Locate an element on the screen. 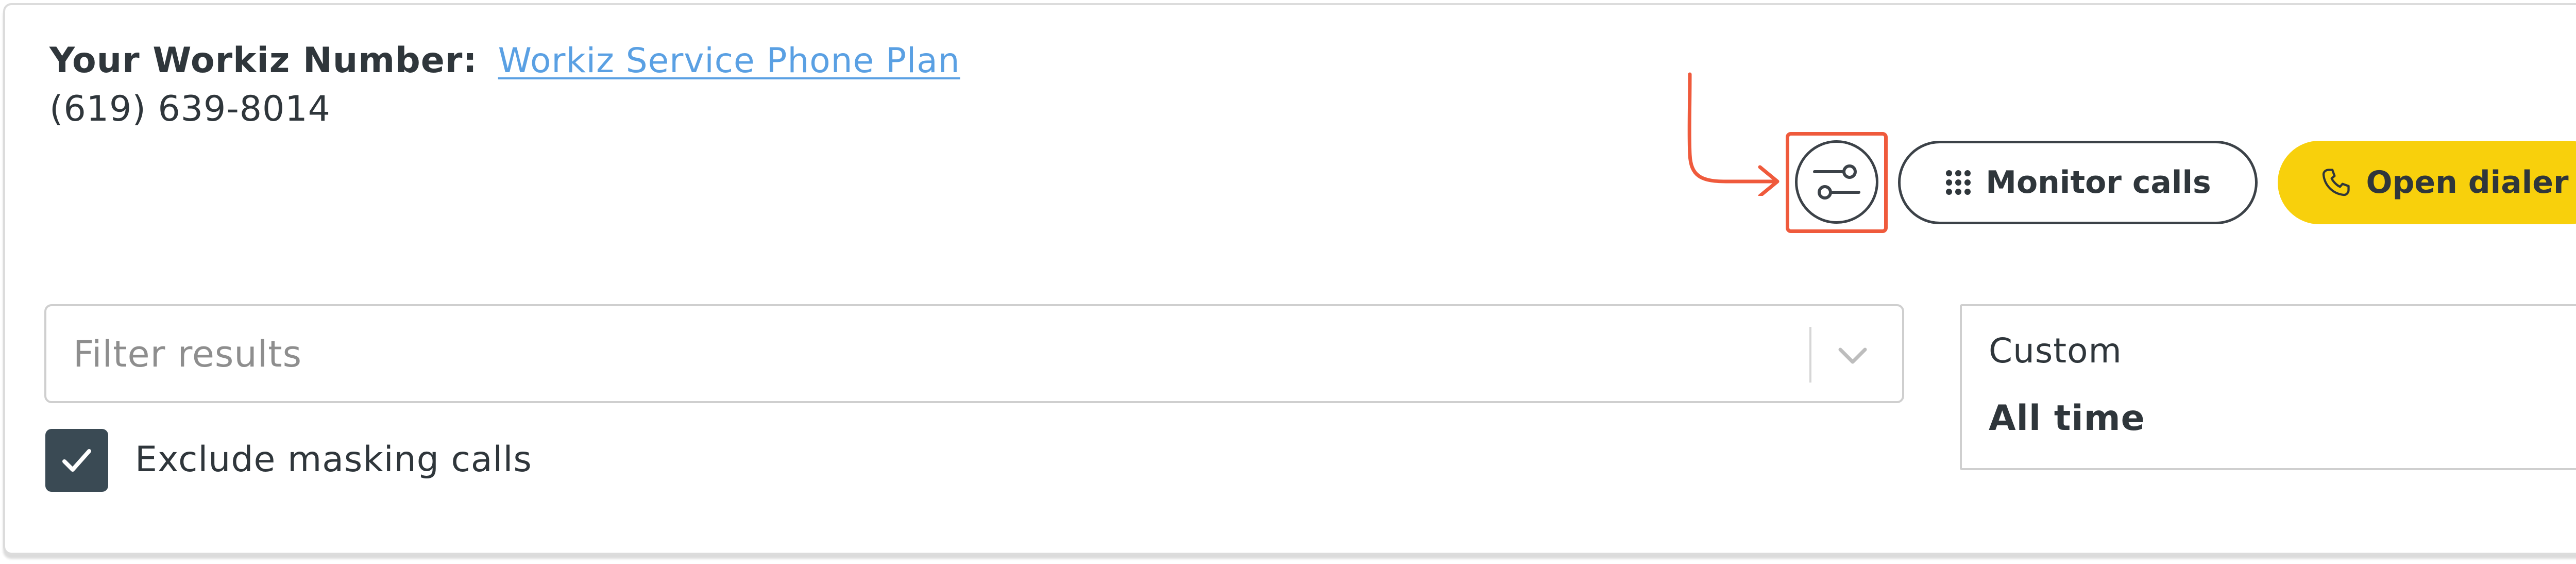 Image resolution: width=2576 pixels, height=564 pixels. phone-icon is located at coordinates (2335, 182).